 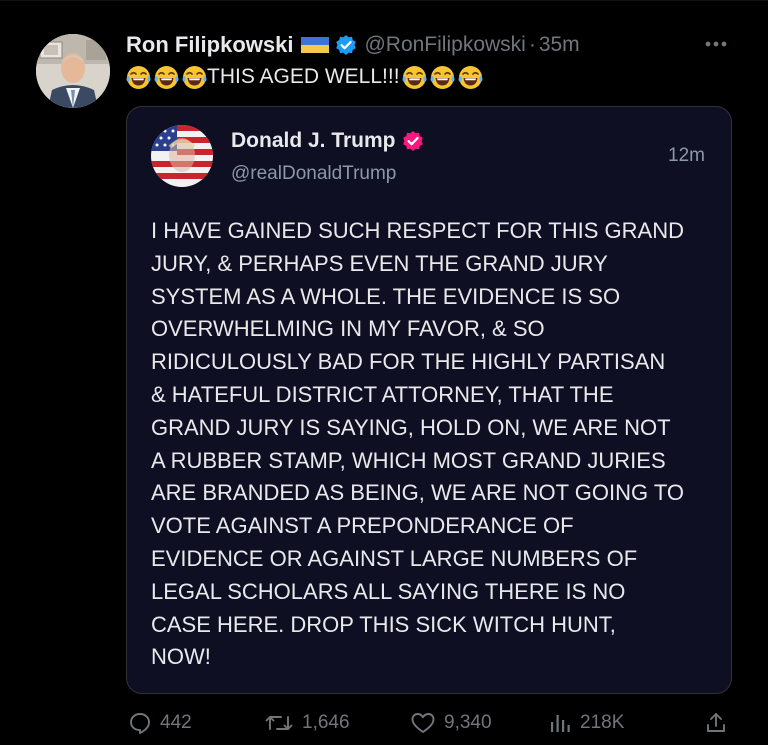 I want to click on quoted-author-name-row: Donald J. Trump, so click(x=327, y=141).